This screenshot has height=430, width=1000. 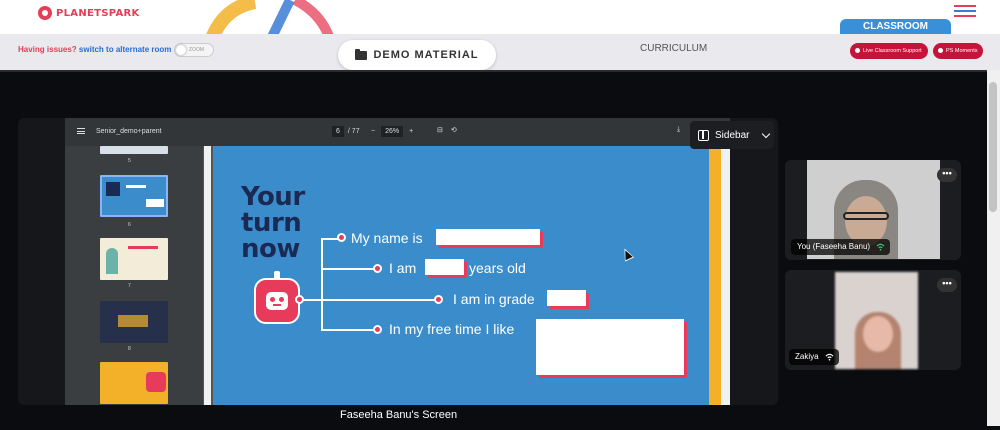 I want to click on planetspark-logo: PLANETSPARK, so click(x=89, y=13).